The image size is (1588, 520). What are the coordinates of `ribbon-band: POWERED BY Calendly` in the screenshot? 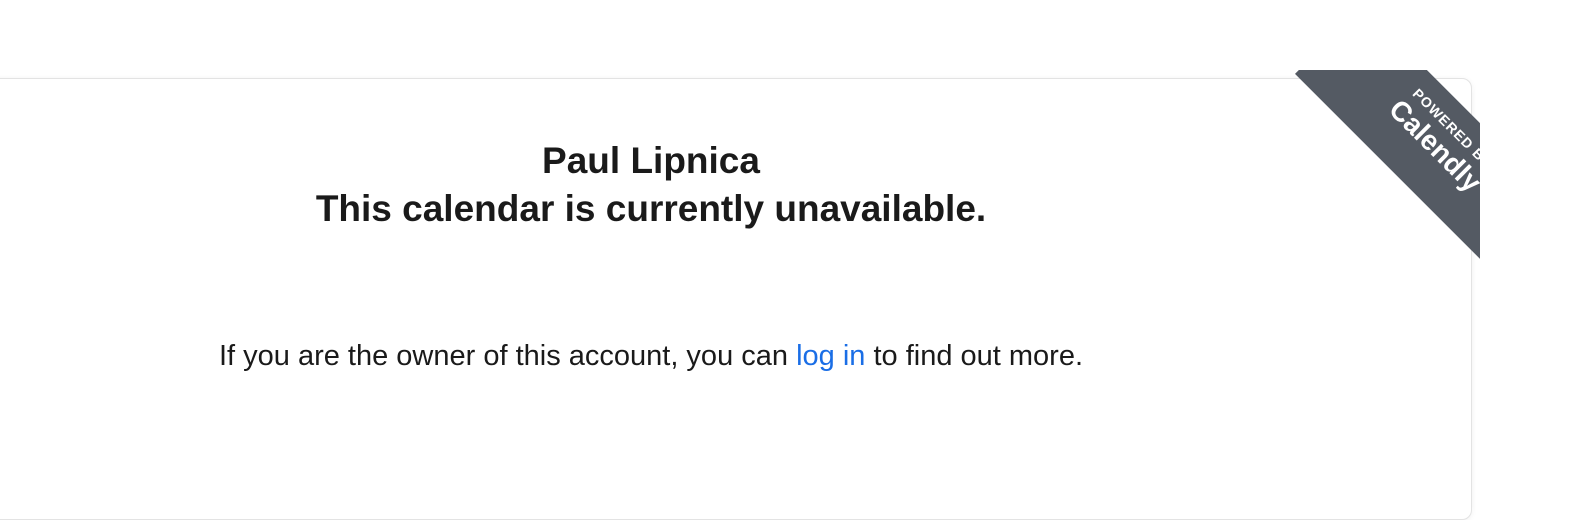 It's located at (1387, 175).